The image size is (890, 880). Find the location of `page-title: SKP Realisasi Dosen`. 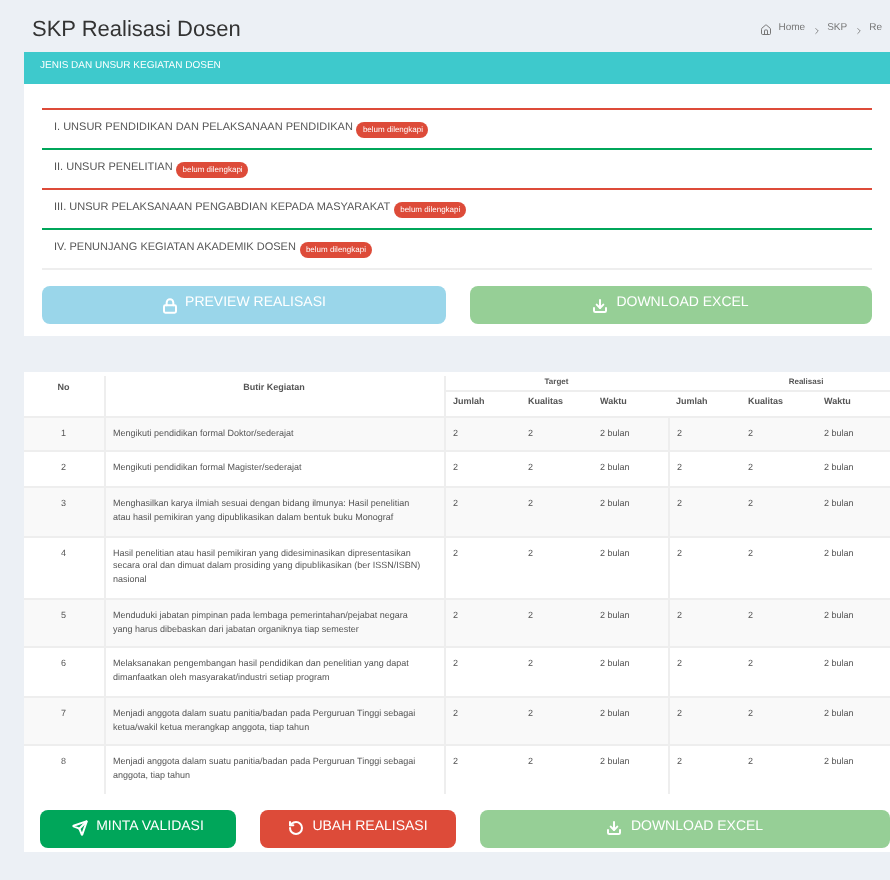

page-title: SKP Realisasi Dosen is located at coordinates (136, 30).